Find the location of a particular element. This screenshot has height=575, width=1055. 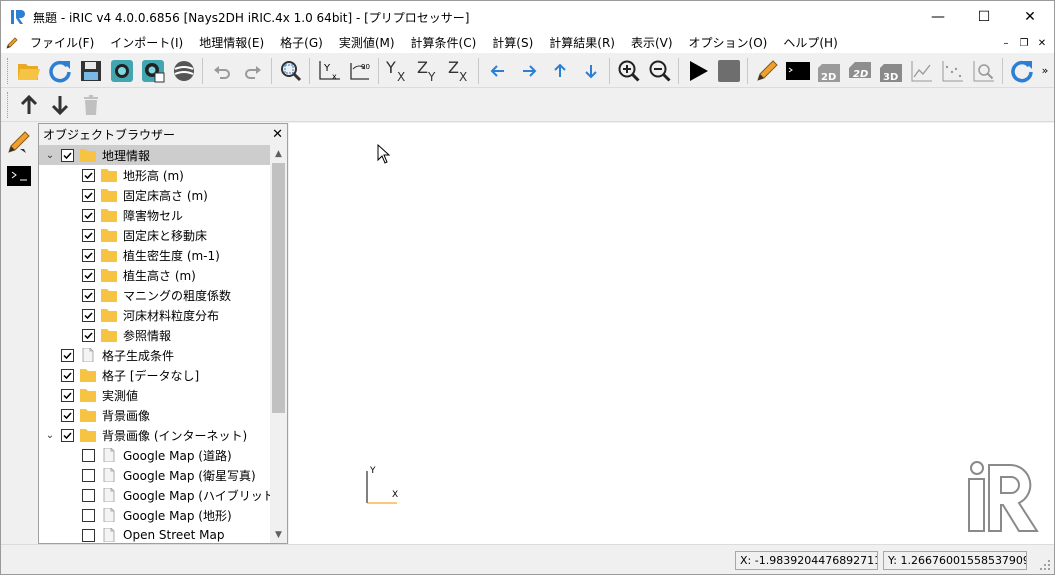

menu-measured: 実測値(M) is located at coordinates (367, 43).